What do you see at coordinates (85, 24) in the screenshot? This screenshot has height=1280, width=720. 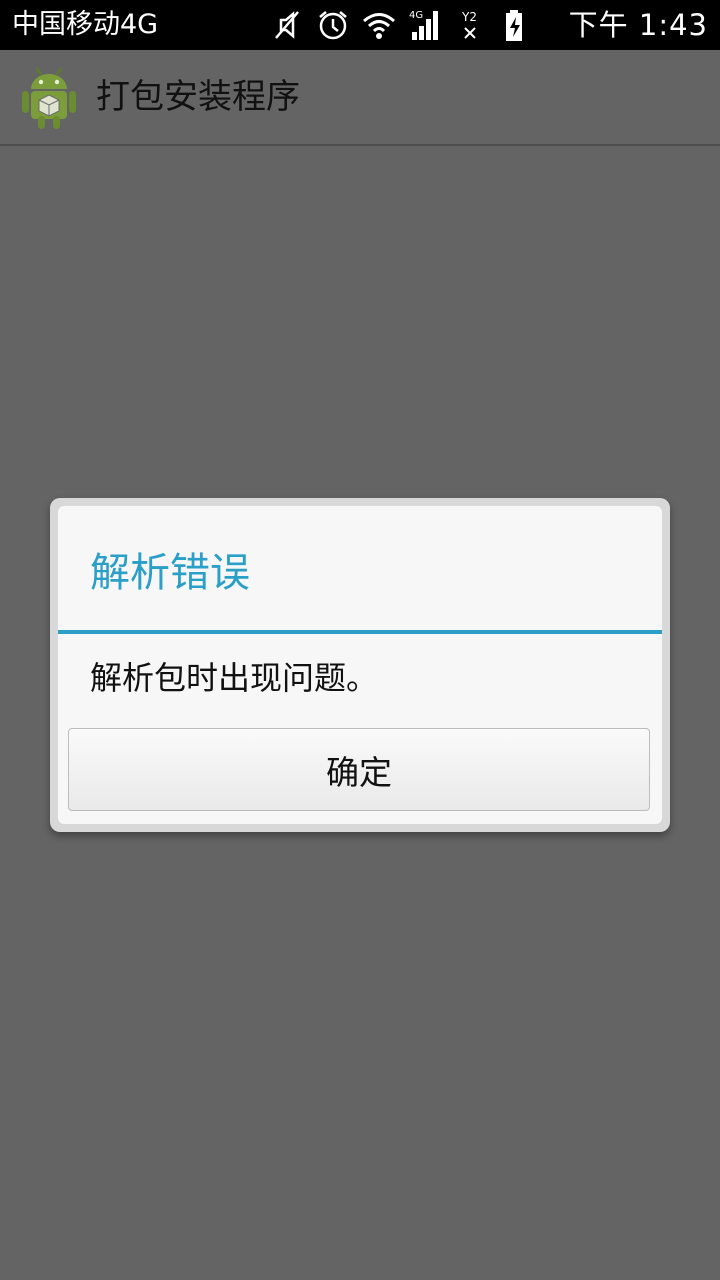 I see `carrier-label: 中国移动4G` at bounding box center [85, 24].